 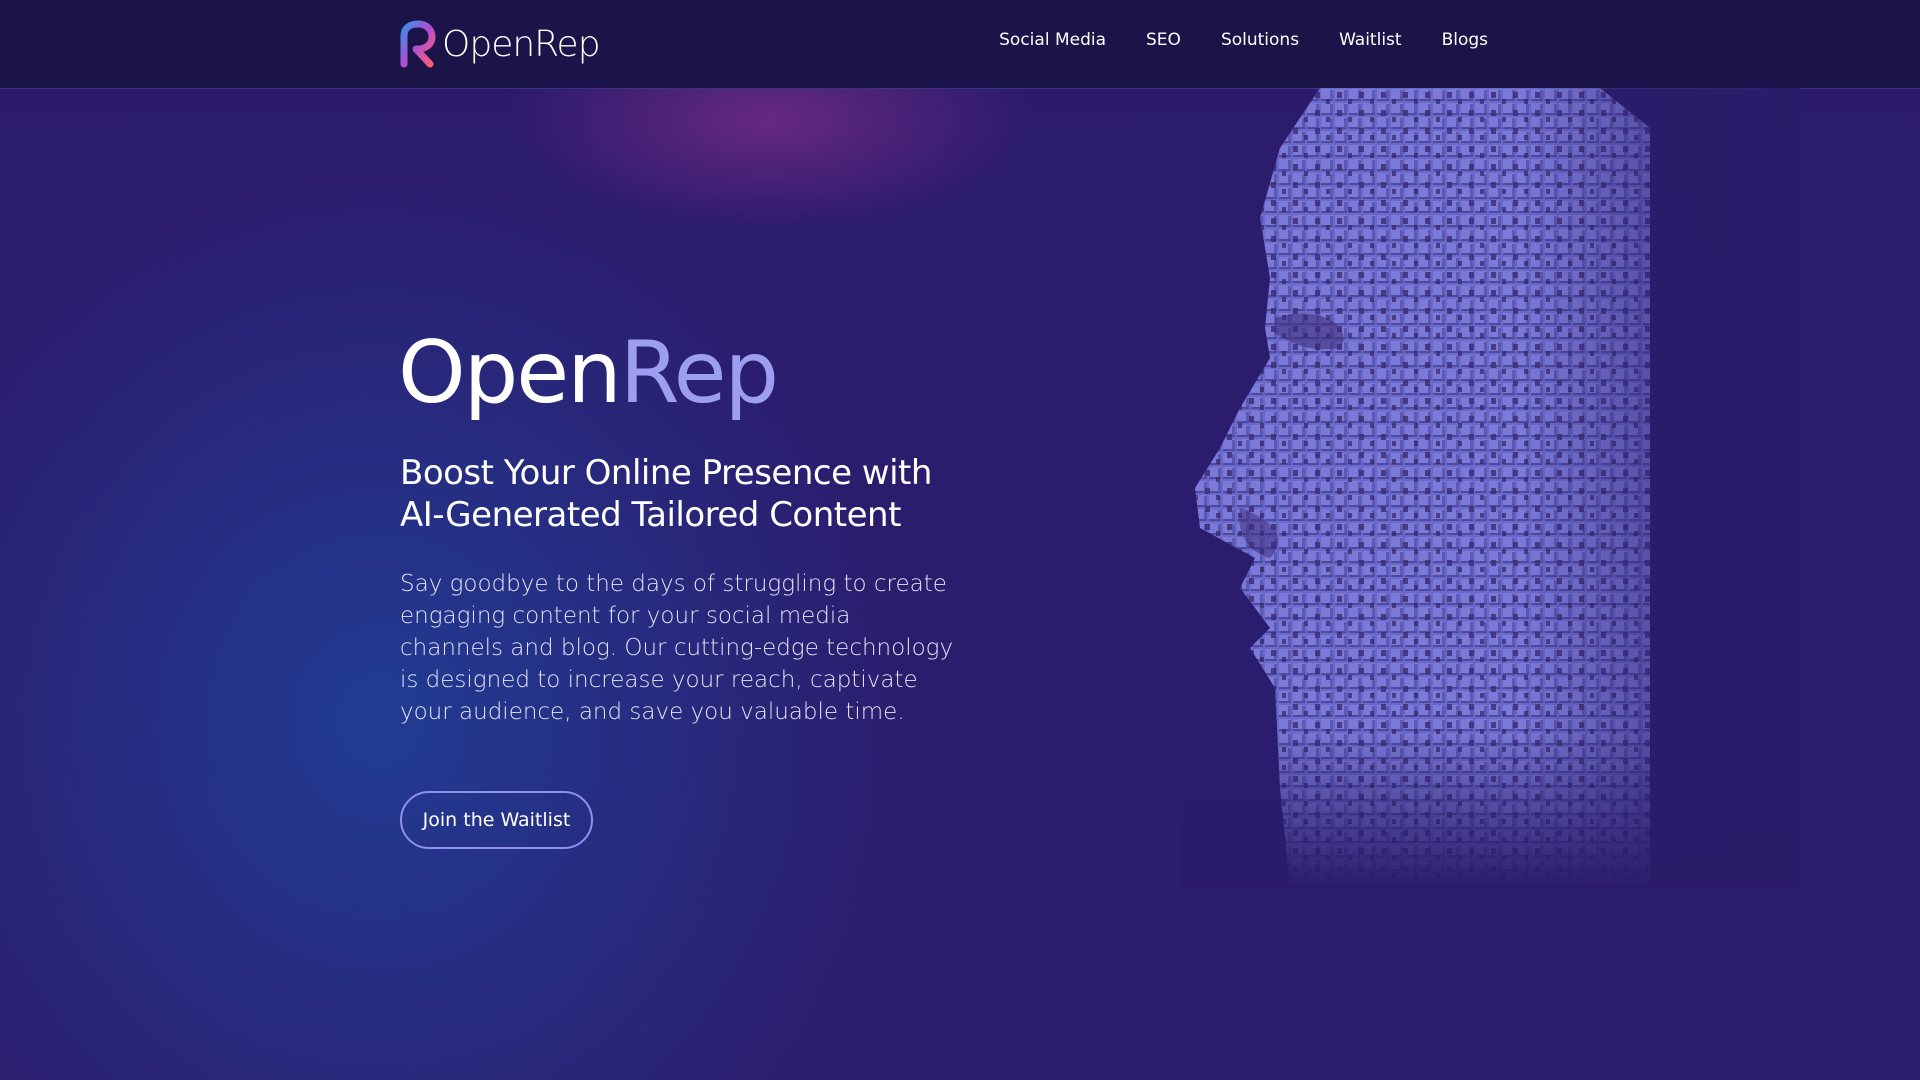 I want to click on nav-item-waitlist: Waitlist, so click(x=1370, y=40).